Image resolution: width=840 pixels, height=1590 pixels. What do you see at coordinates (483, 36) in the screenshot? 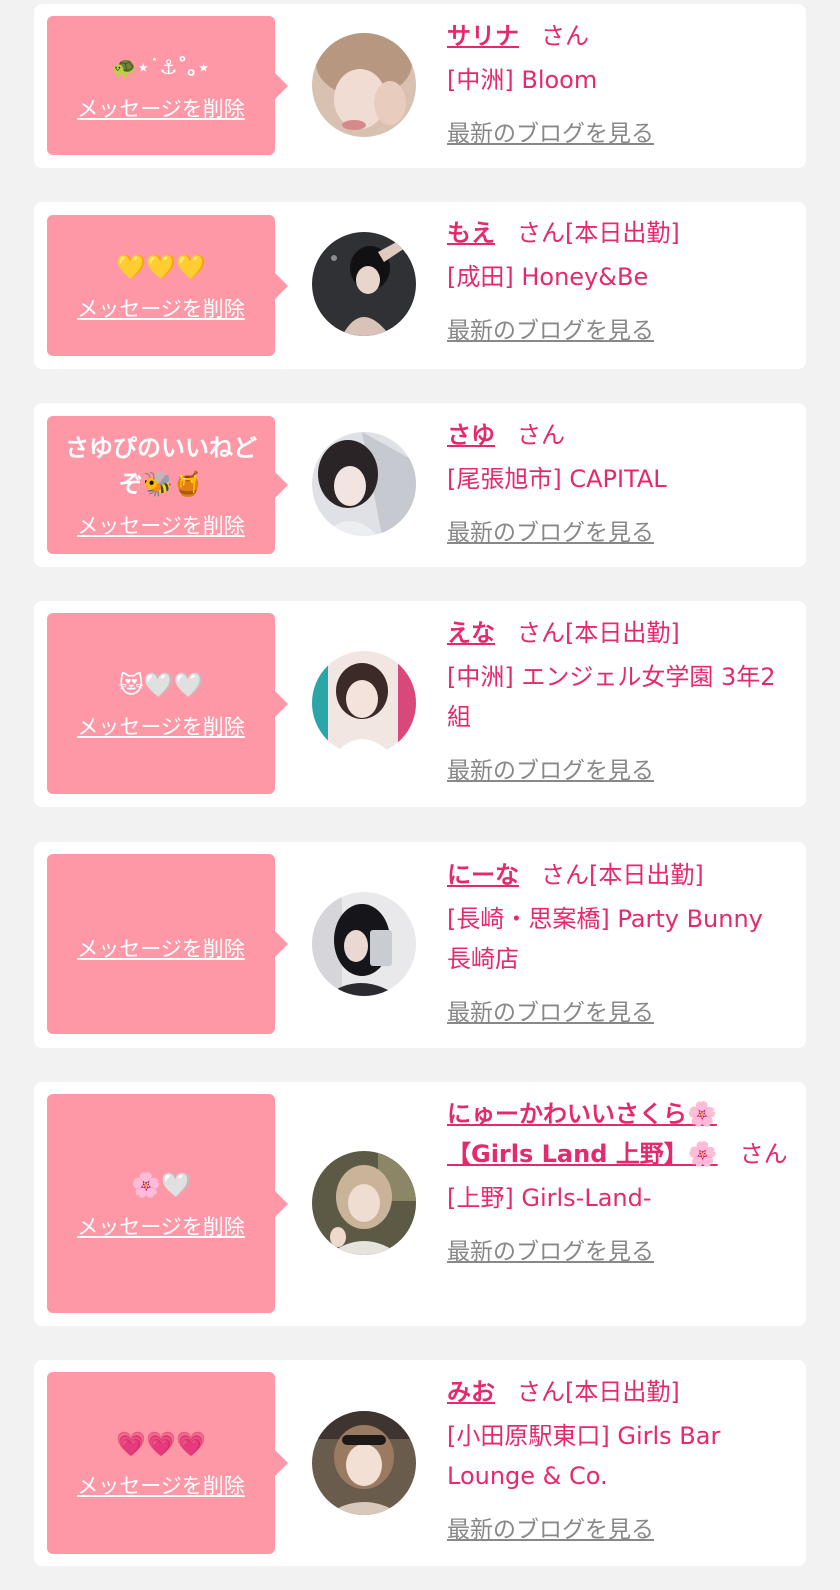
I see `cast-name-link: サリナ` at bounding box center [483, 36].